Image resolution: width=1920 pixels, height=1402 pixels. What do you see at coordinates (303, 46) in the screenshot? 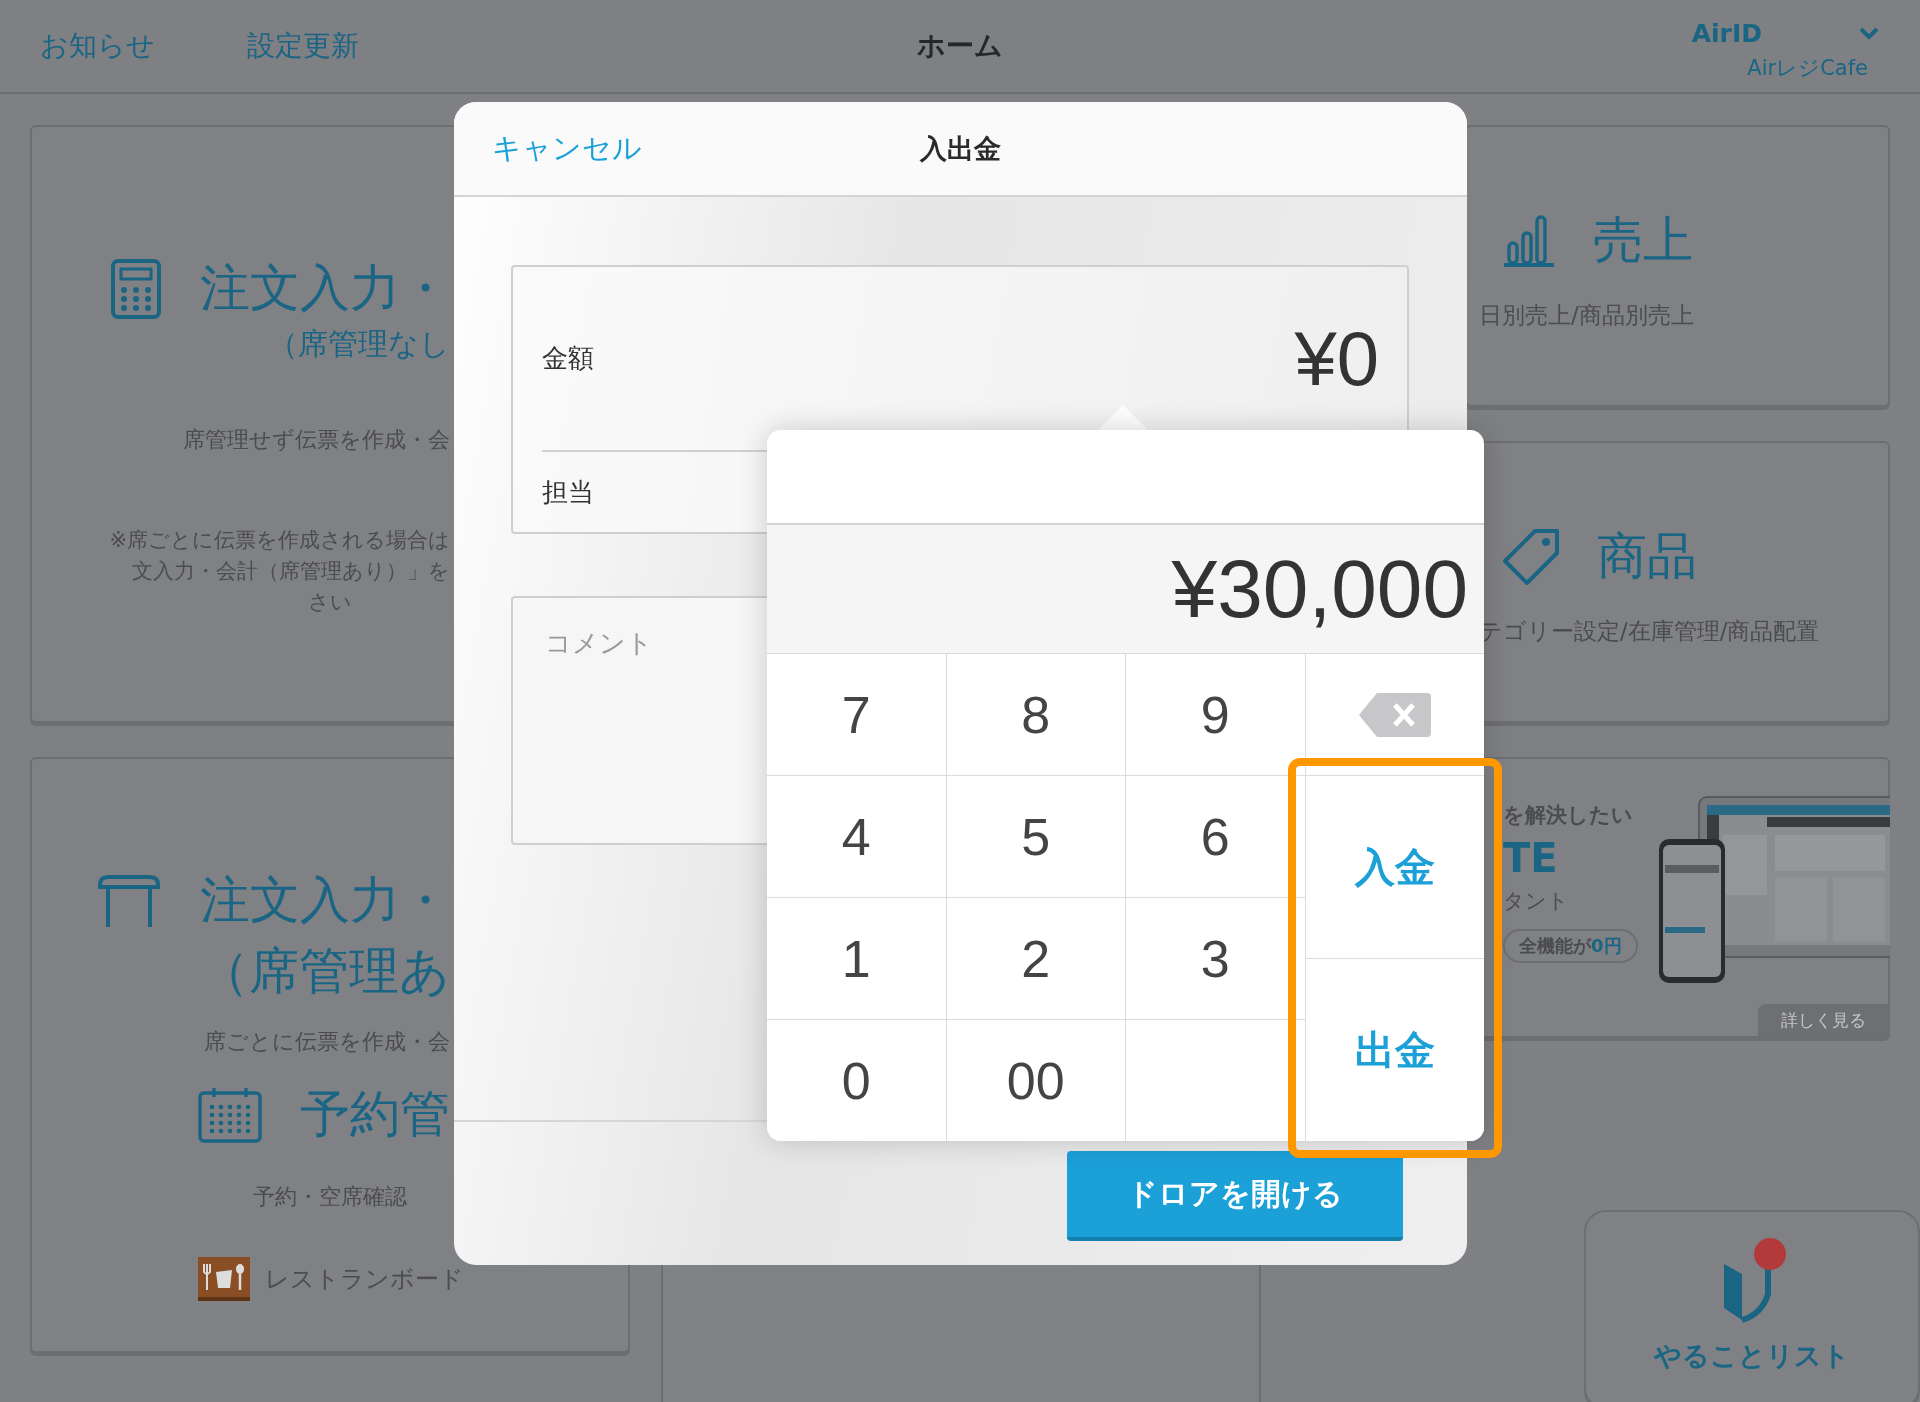
I see `header-link: 設定更新` at bounding box center [303, 46].